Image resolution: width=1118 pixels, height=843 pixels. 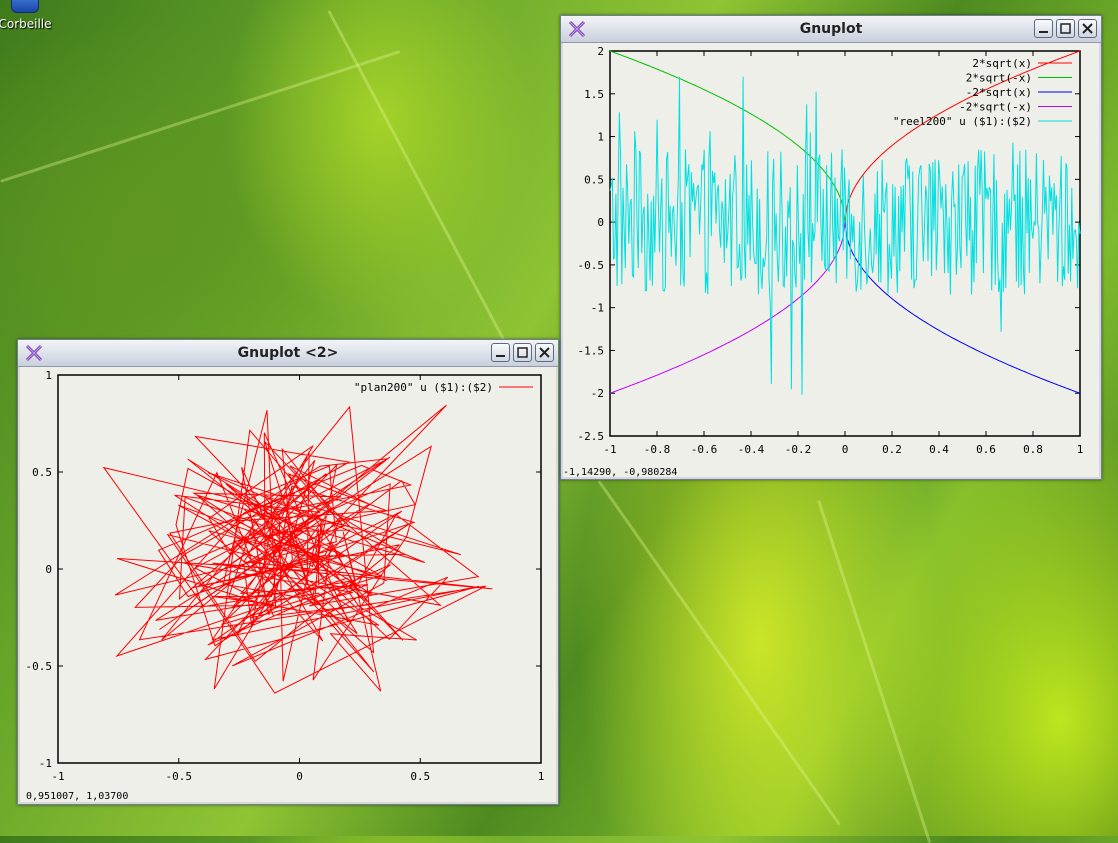 I want to click on y-tick-label: -2, so click(x=597, y=393).